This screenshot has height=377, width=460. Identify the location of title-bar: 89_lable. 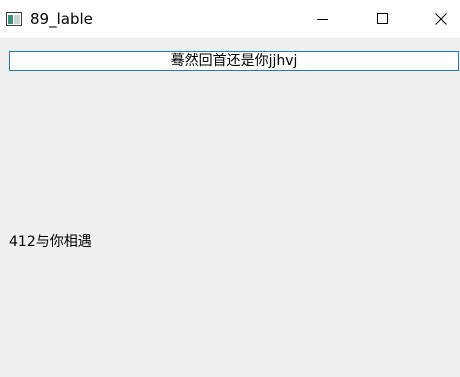
(230, 19).